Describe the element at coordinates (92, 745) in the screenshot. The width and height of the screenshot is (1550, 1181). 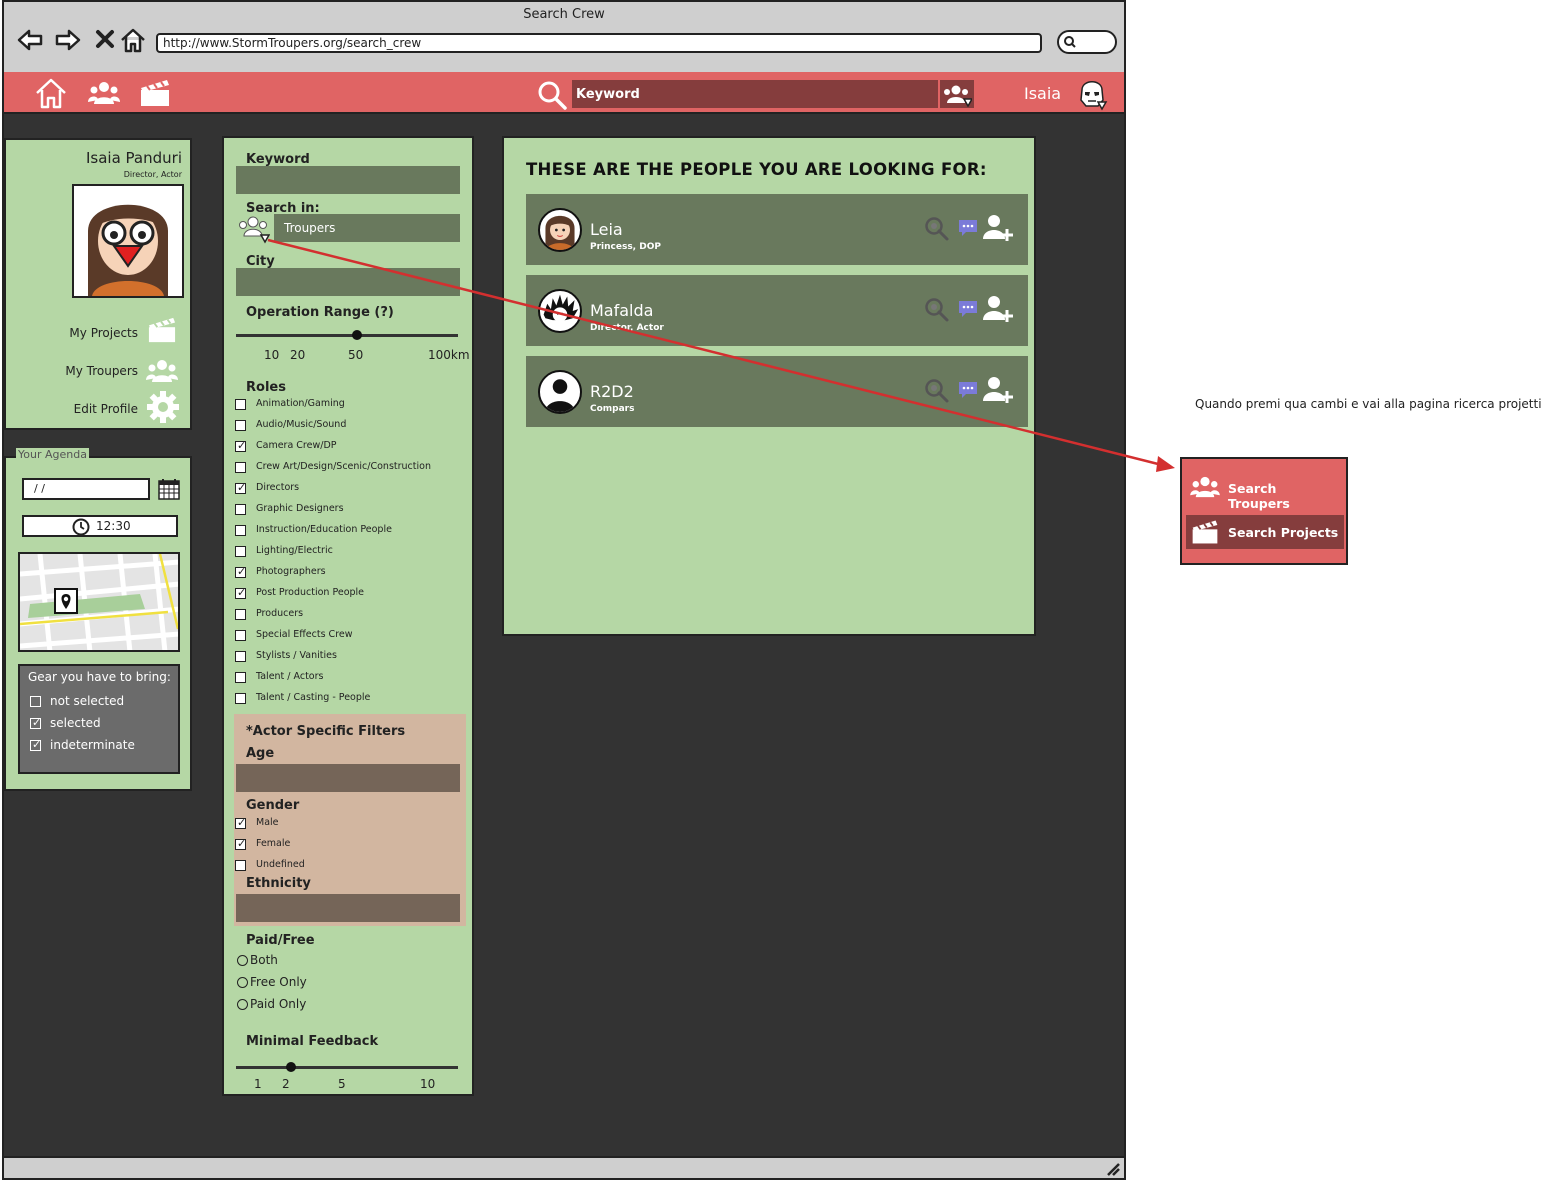
I see `gear-item-label: indeterminate` at that location.